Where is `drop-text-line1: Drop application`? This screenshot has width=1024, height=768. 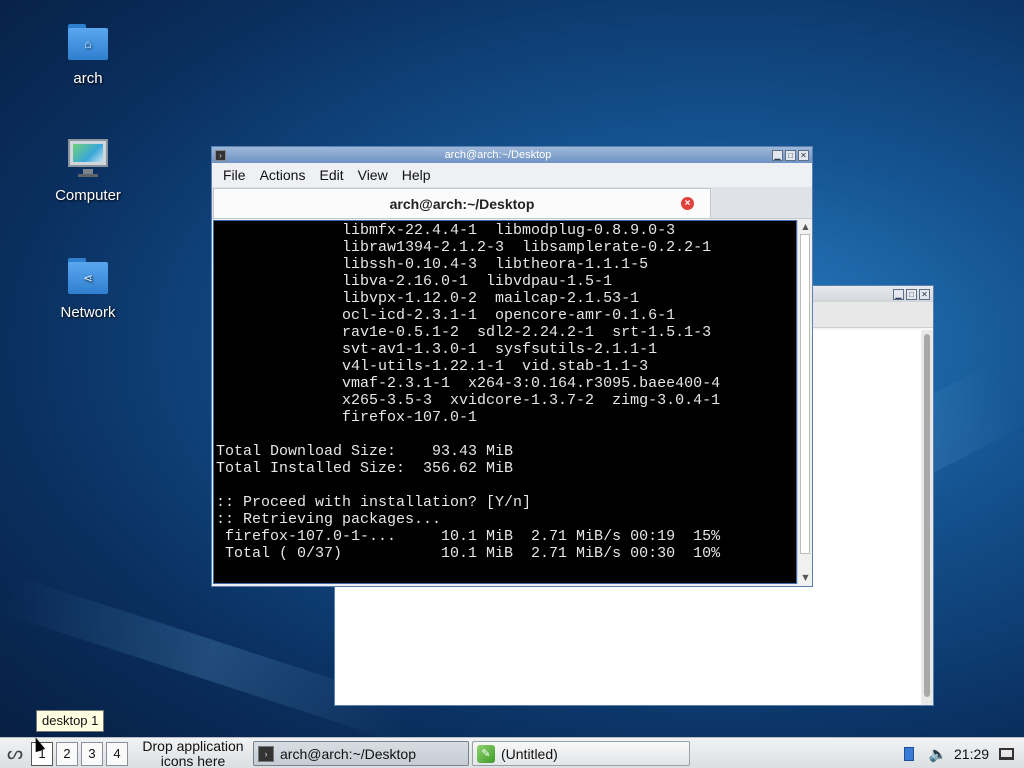
drop-text-line1: Drop application is located at coordinates (193, 745).